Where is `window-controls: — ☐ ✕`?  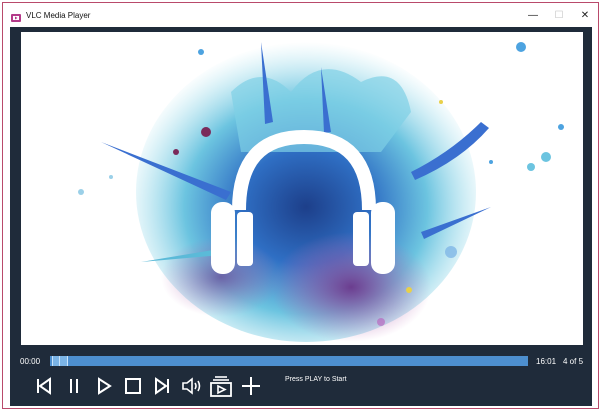 window-controls: — ☐ ✕ is located at coordinates (559, 15).